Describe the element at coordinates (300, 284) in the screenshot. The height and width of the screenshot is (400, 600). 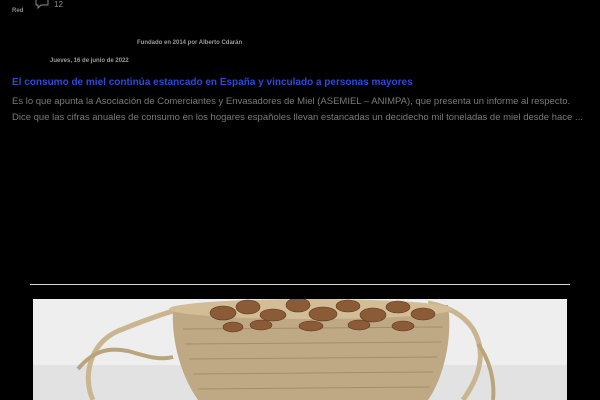
I see `divider` at that location.